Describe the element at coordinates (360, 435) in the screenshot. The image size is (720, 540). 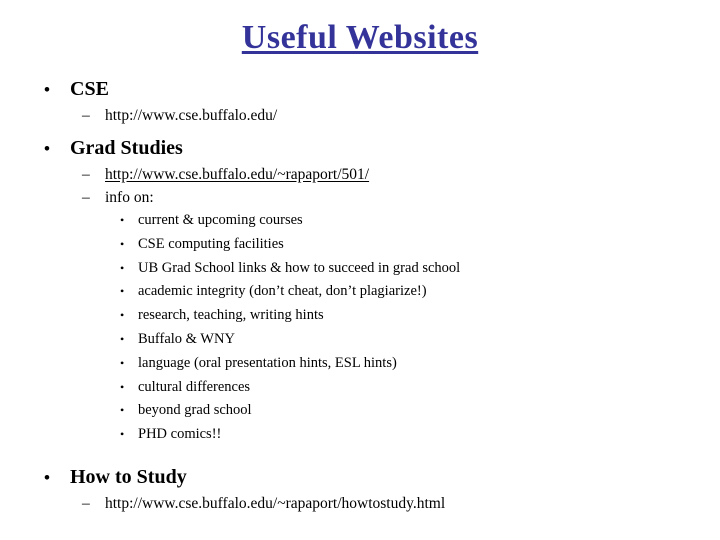
I see `list-item: • PHD comics!!` at that location.